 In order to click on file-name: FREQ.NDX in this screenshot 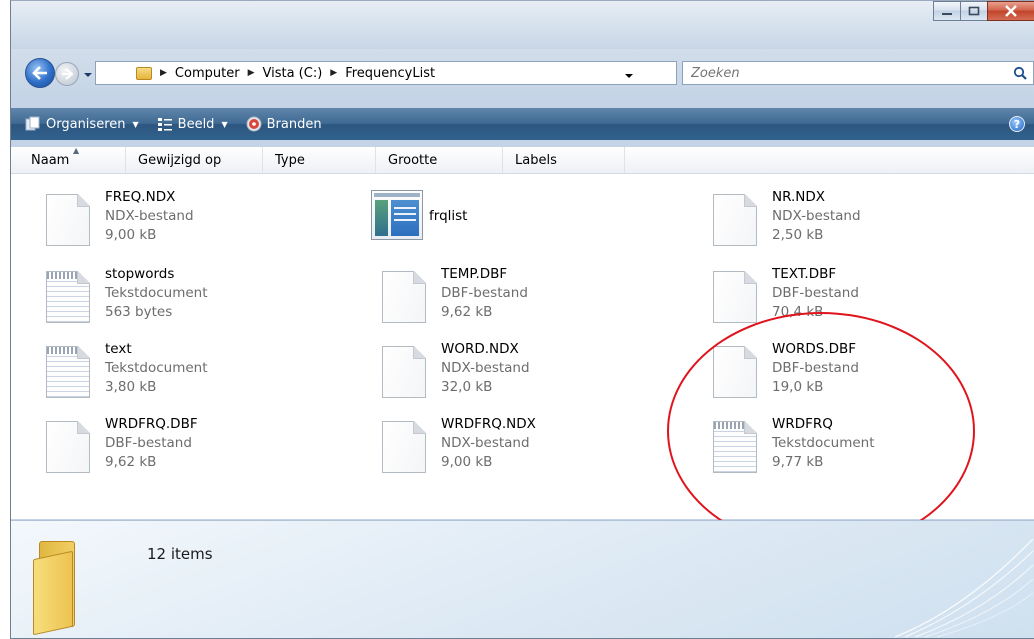, I will do `click(140, 197)`.